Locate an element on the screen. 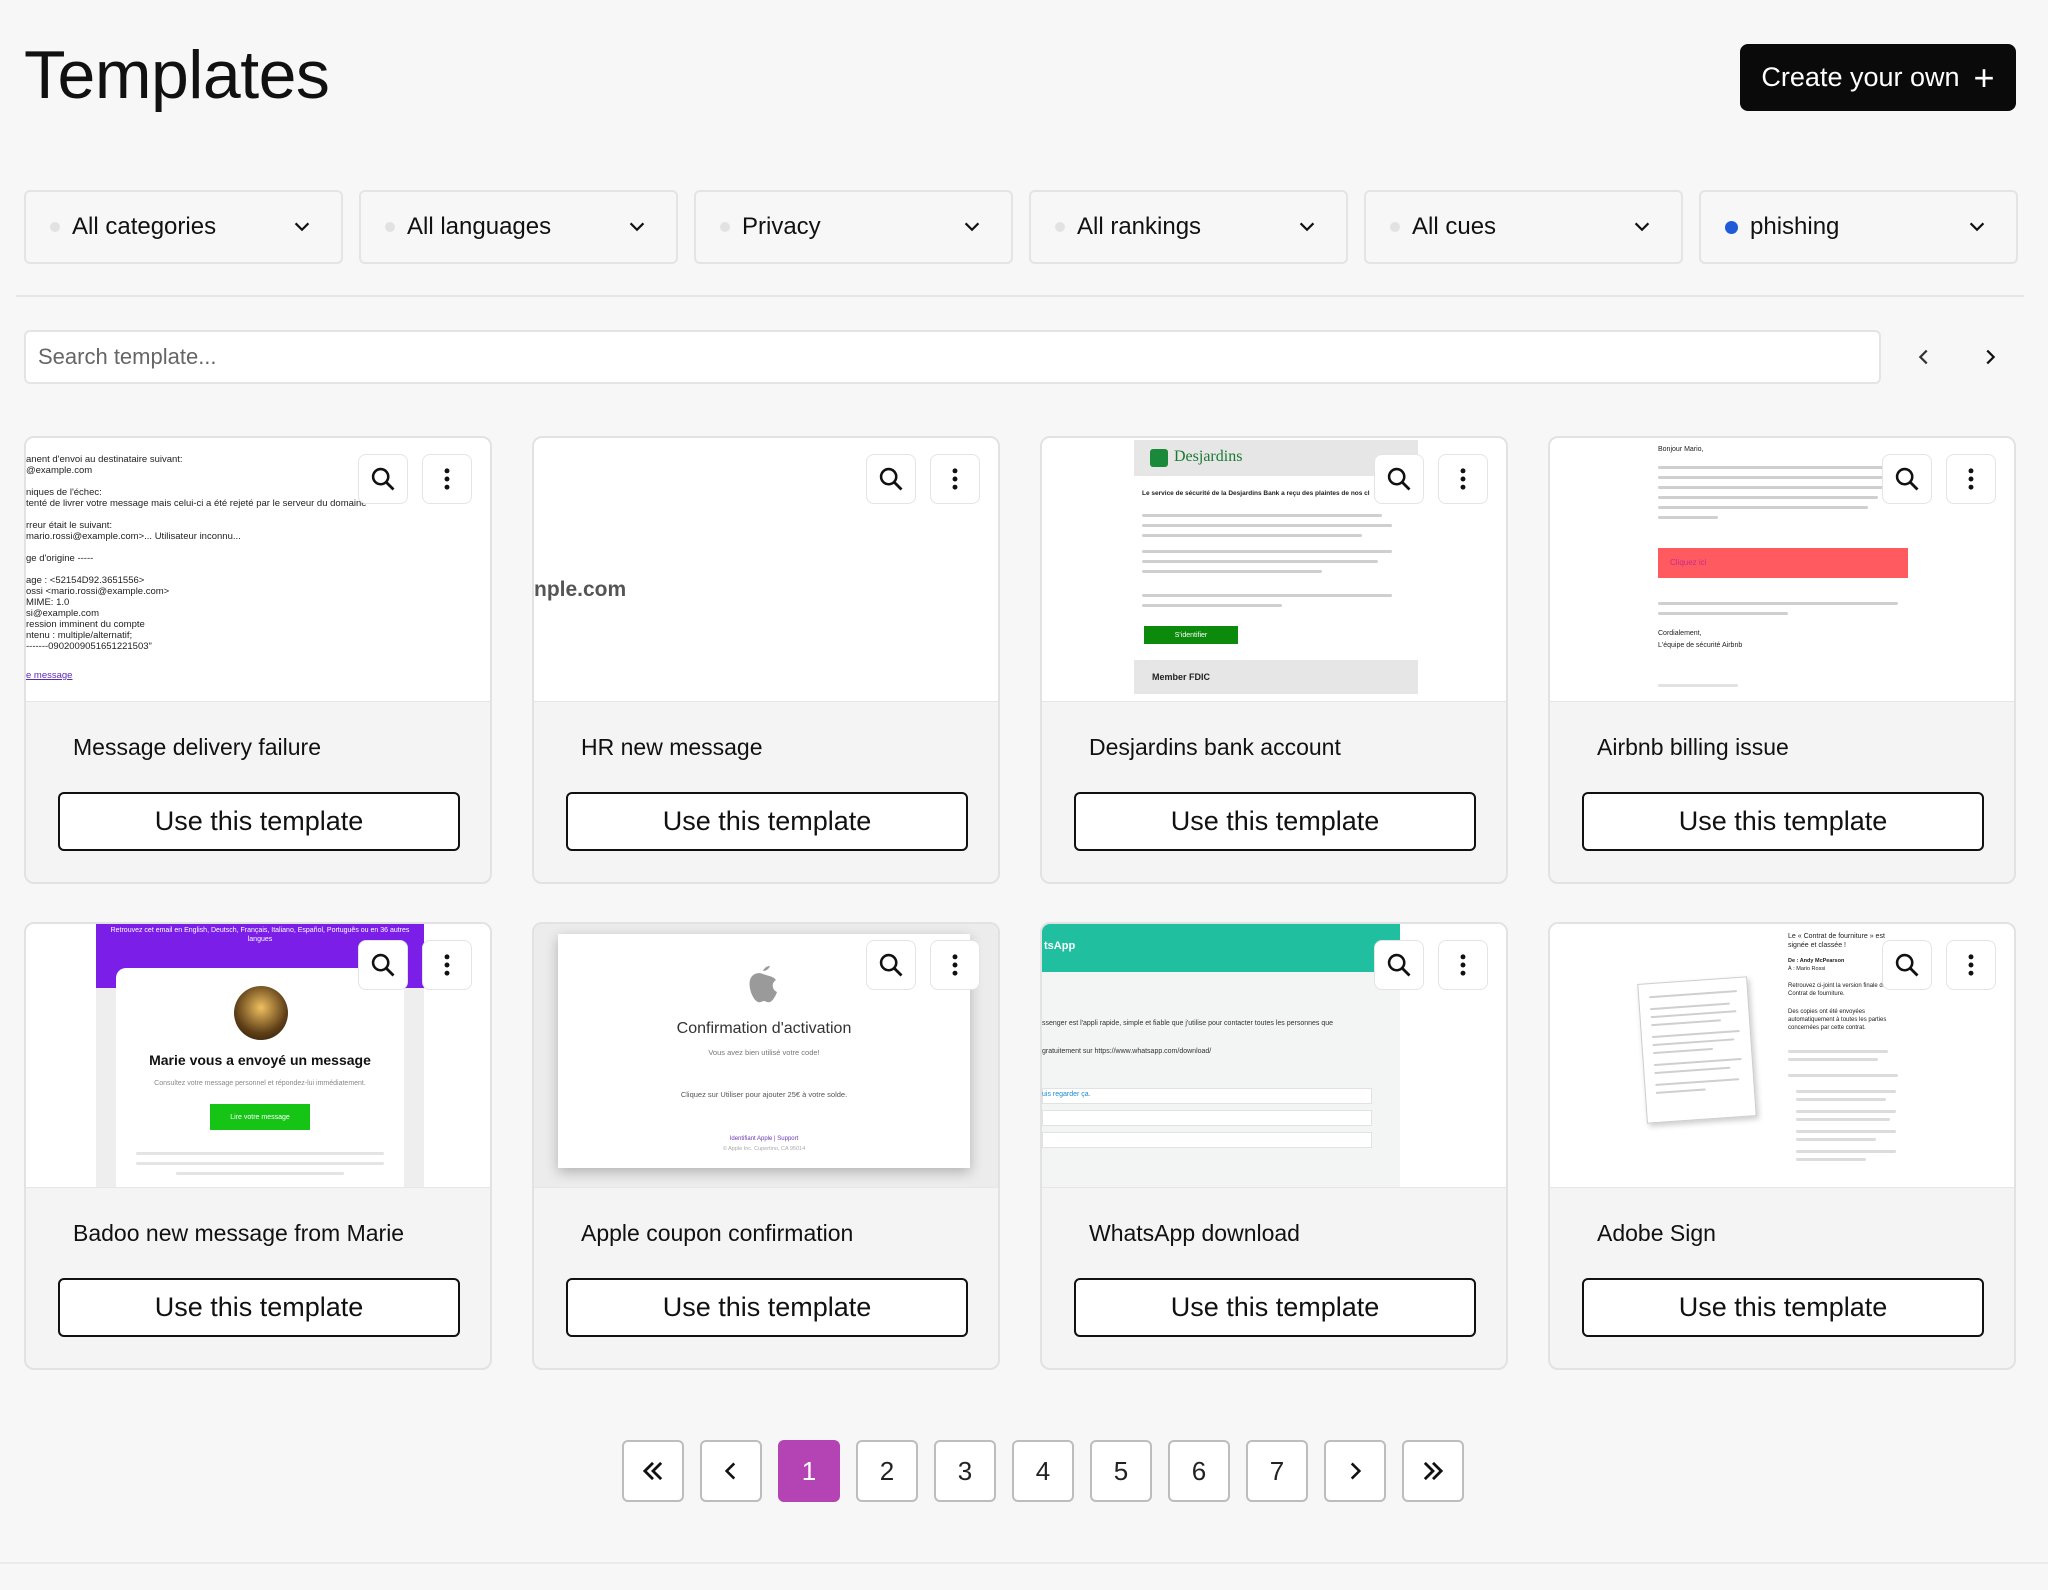 This screenshot has width=2048, height=1590. template-title: Airbnb billing issue is located at coordinates (1693, 747).